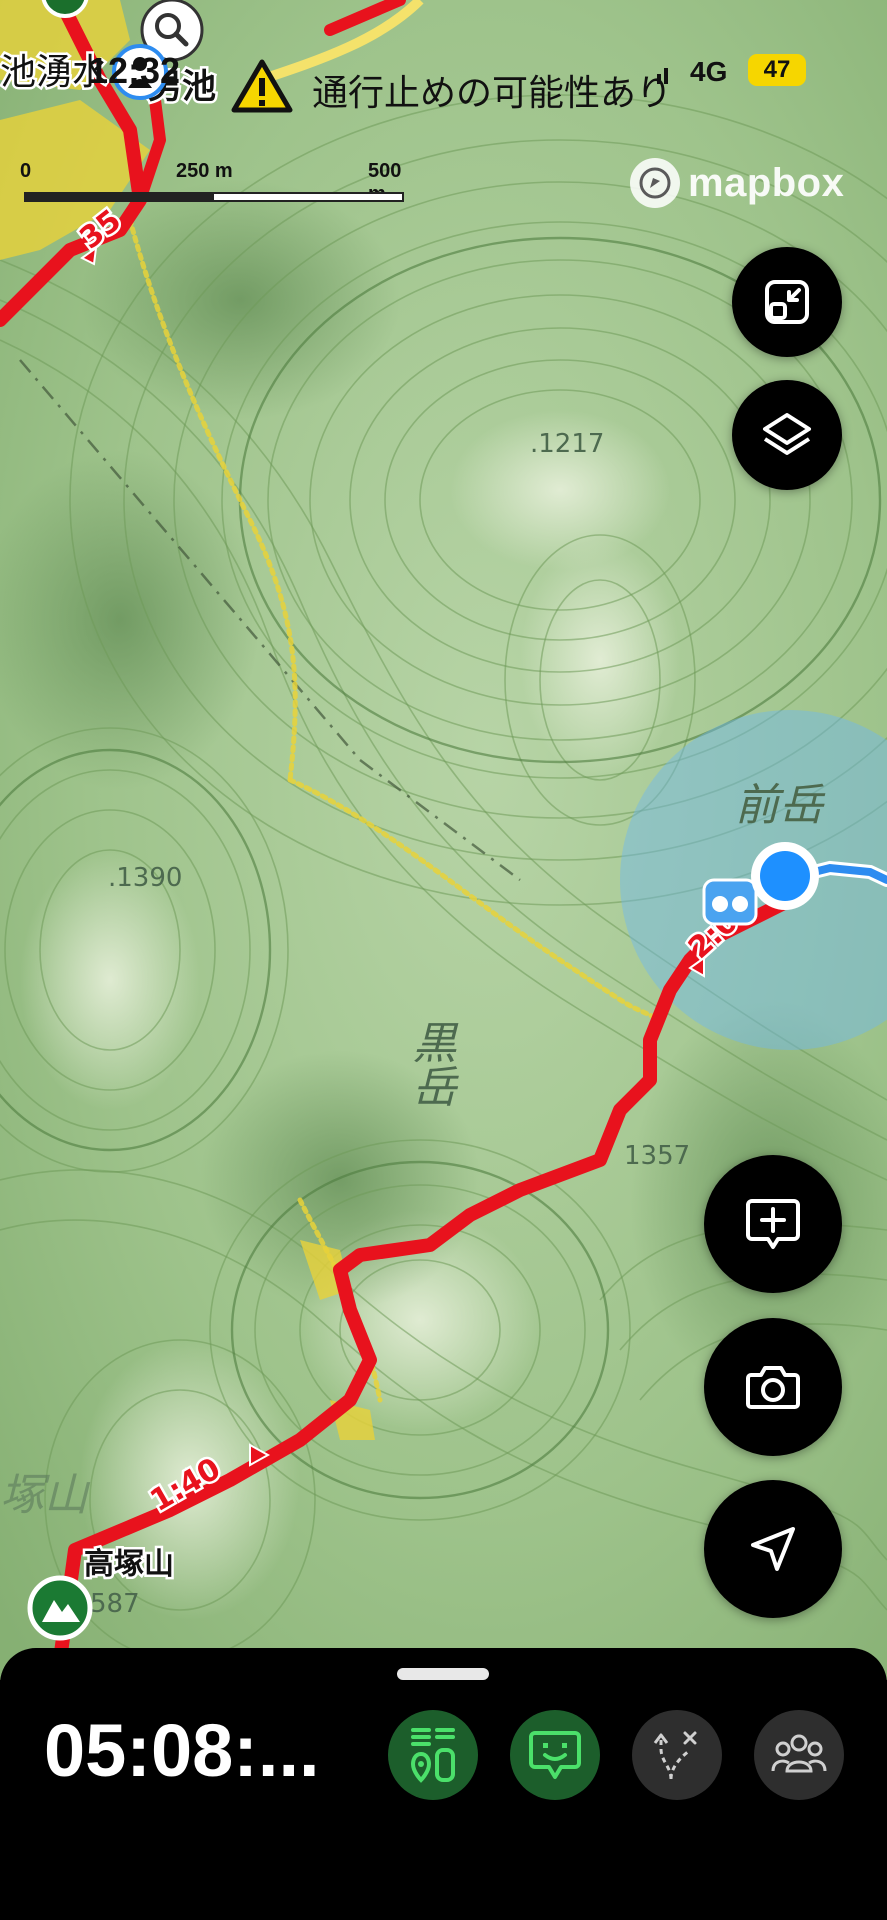  I want to click on scale-bar-track, so click(214, 197).